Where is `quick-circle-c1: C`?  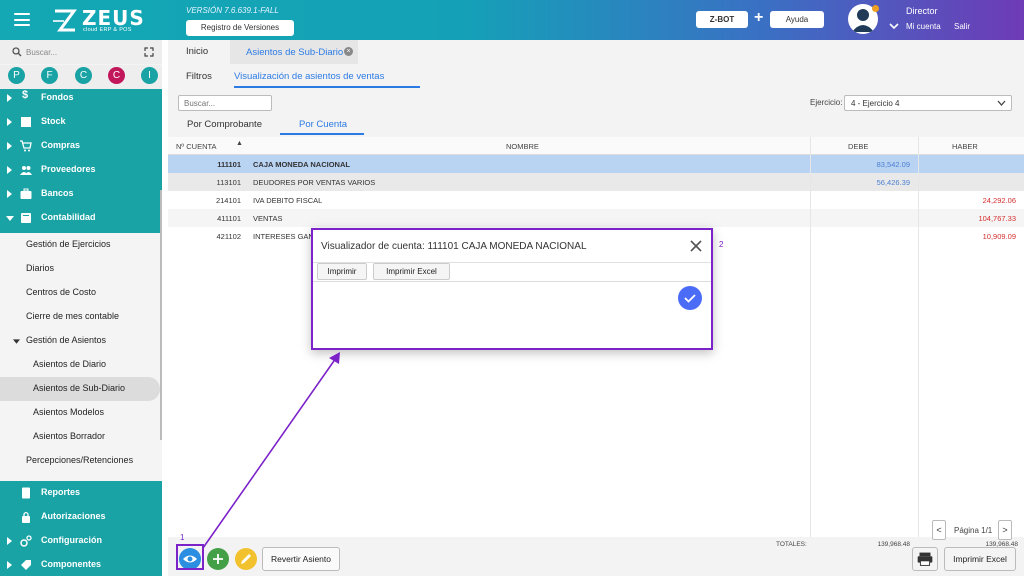 quick-circle-c1: C is located at coordinates (83, 75).